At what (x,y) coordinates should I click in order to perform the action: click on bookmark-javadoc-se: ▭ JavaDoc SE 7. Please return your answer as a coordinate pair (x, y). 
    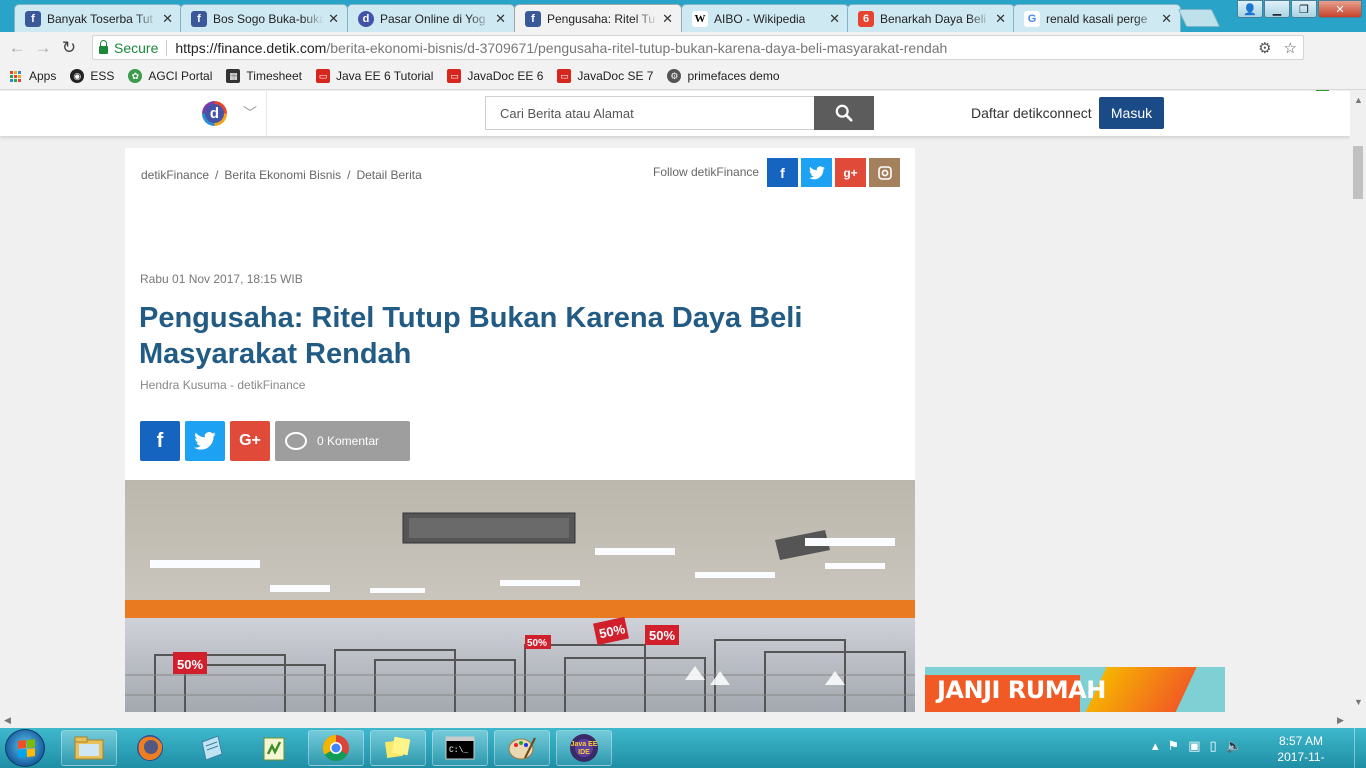
    Looking at the image, I should click on (605, 76).